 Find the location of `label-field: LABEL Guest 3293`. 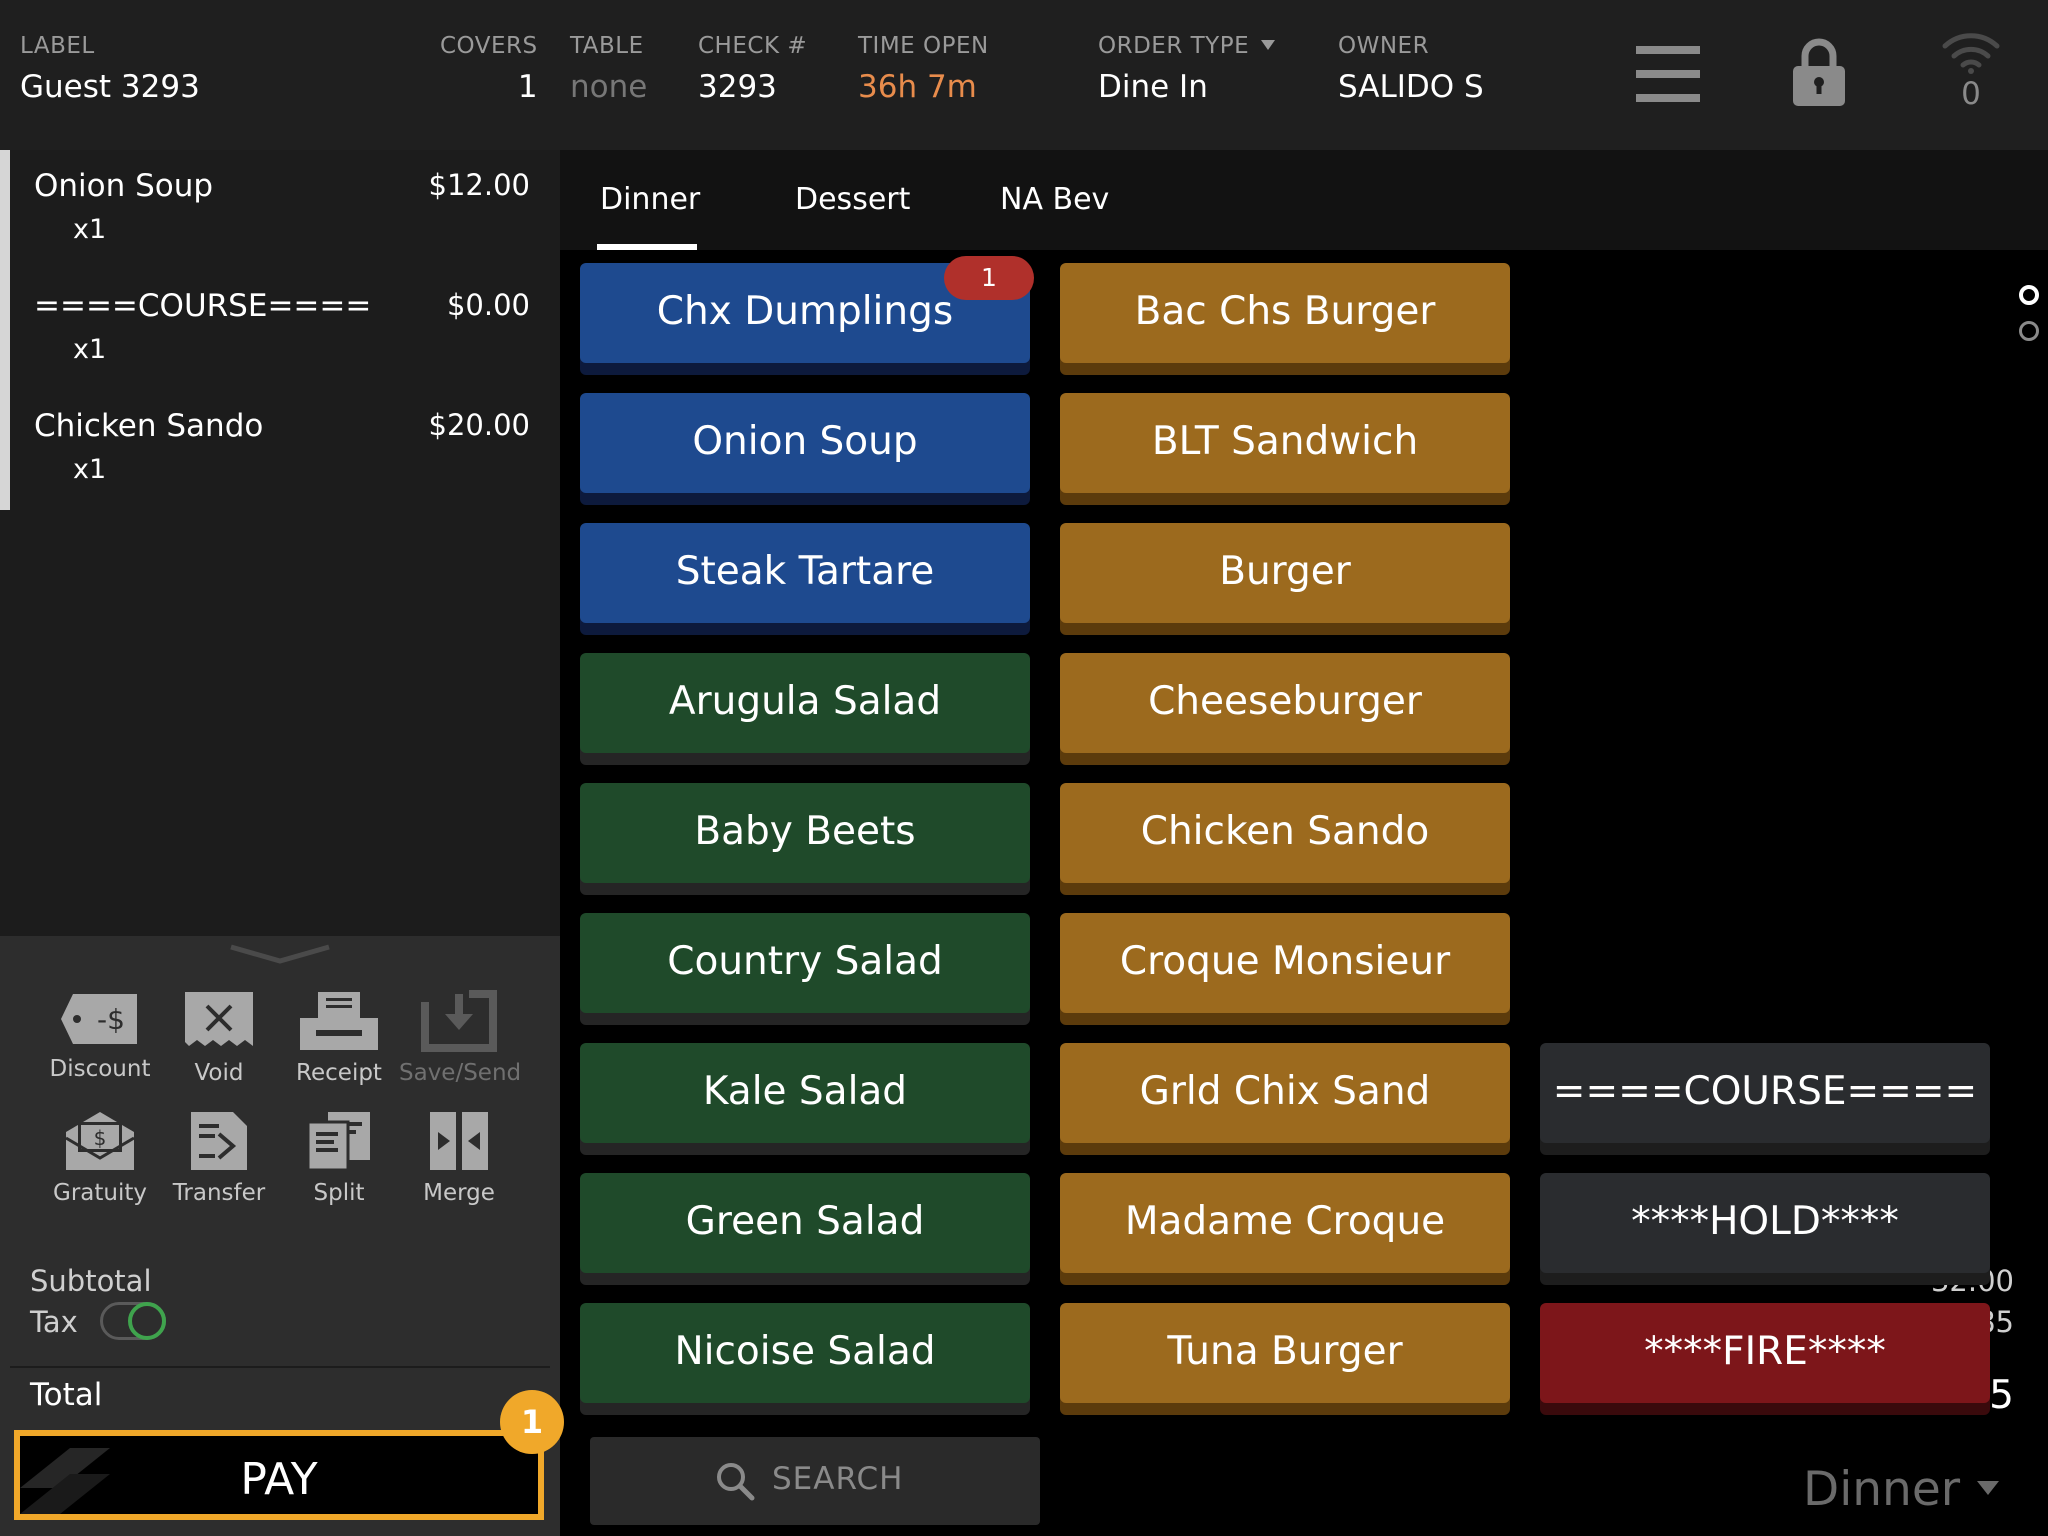

label-field: LABEL Guest 3293 is located at coordinates (110, 69).